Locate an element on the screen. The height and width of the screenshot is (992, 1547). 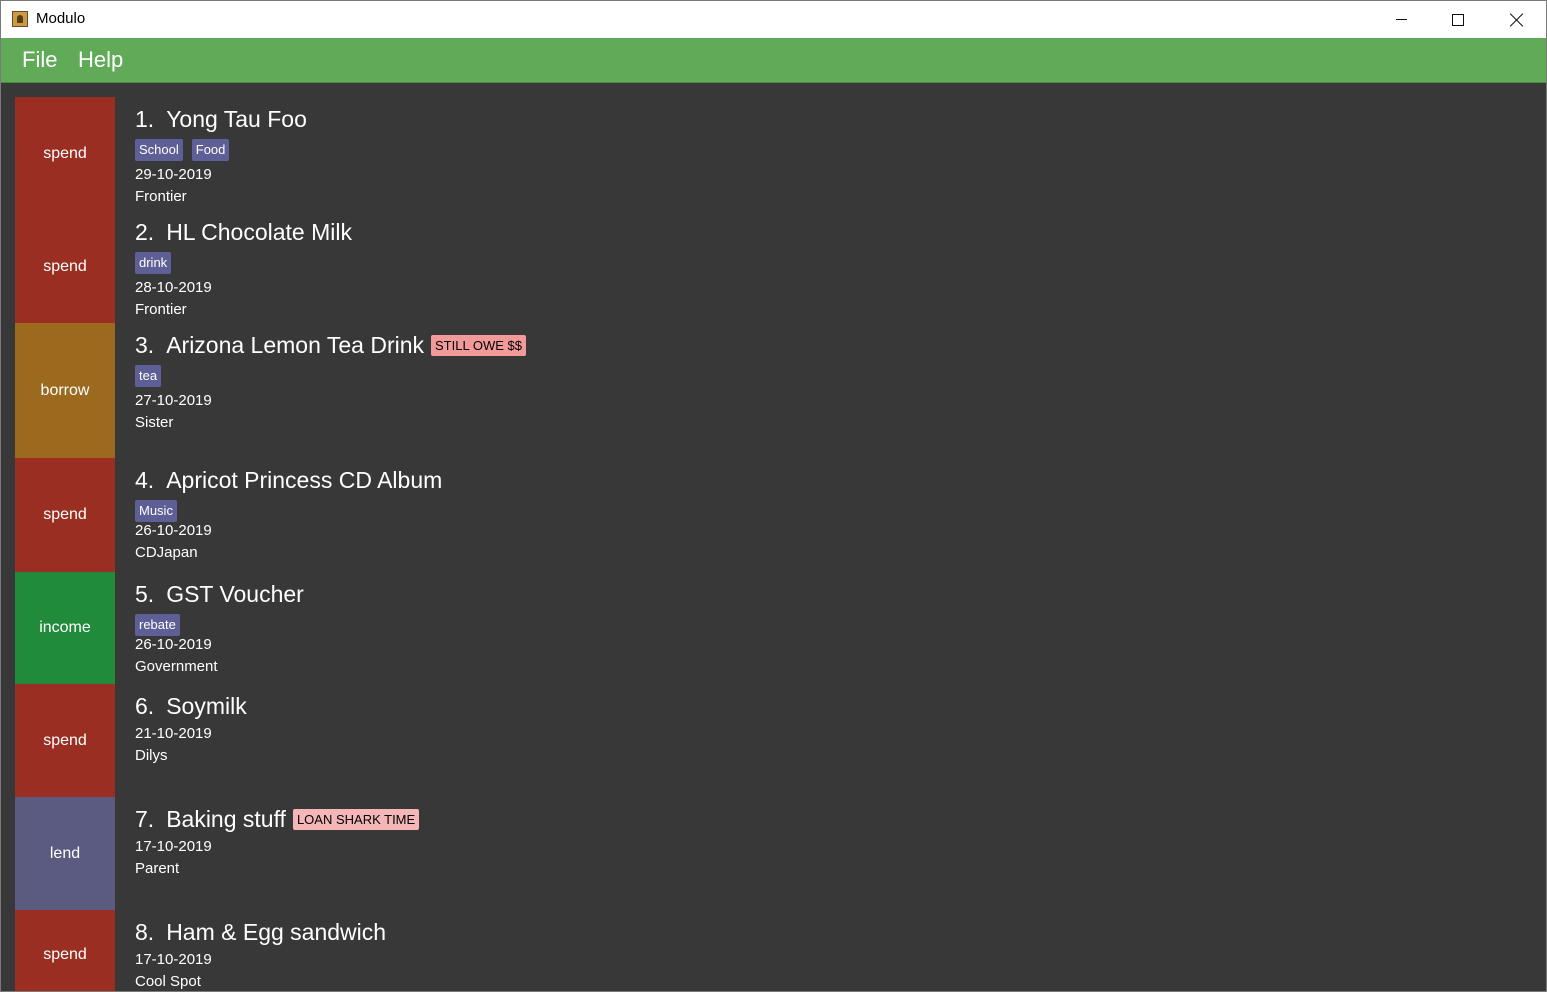
entry-index: 7. is located at coordinates (145, 819).